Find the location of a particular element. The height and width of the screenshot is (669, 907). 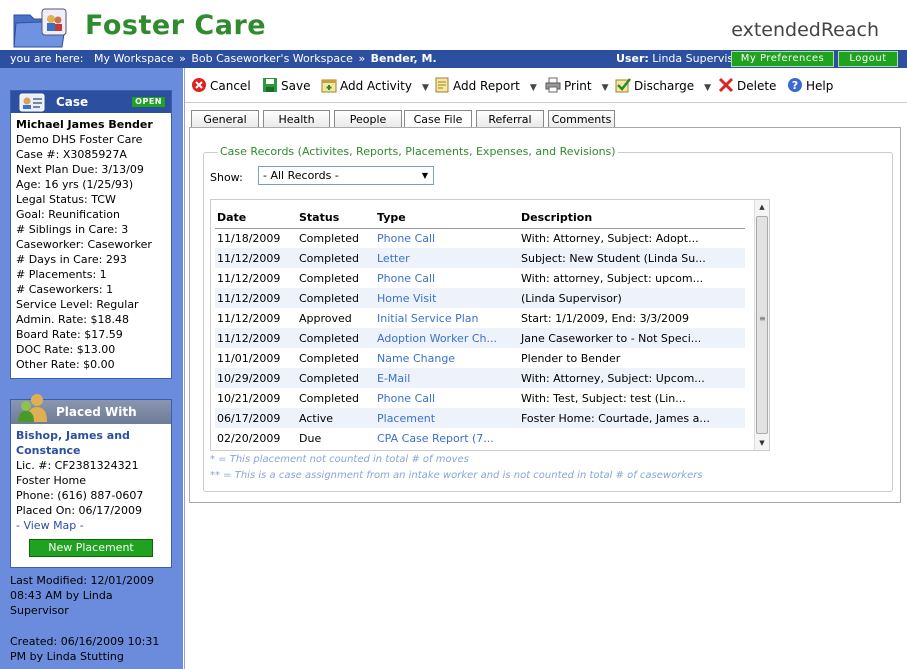

cell-type-link: Home Visit is located at coordinates (447, 298).